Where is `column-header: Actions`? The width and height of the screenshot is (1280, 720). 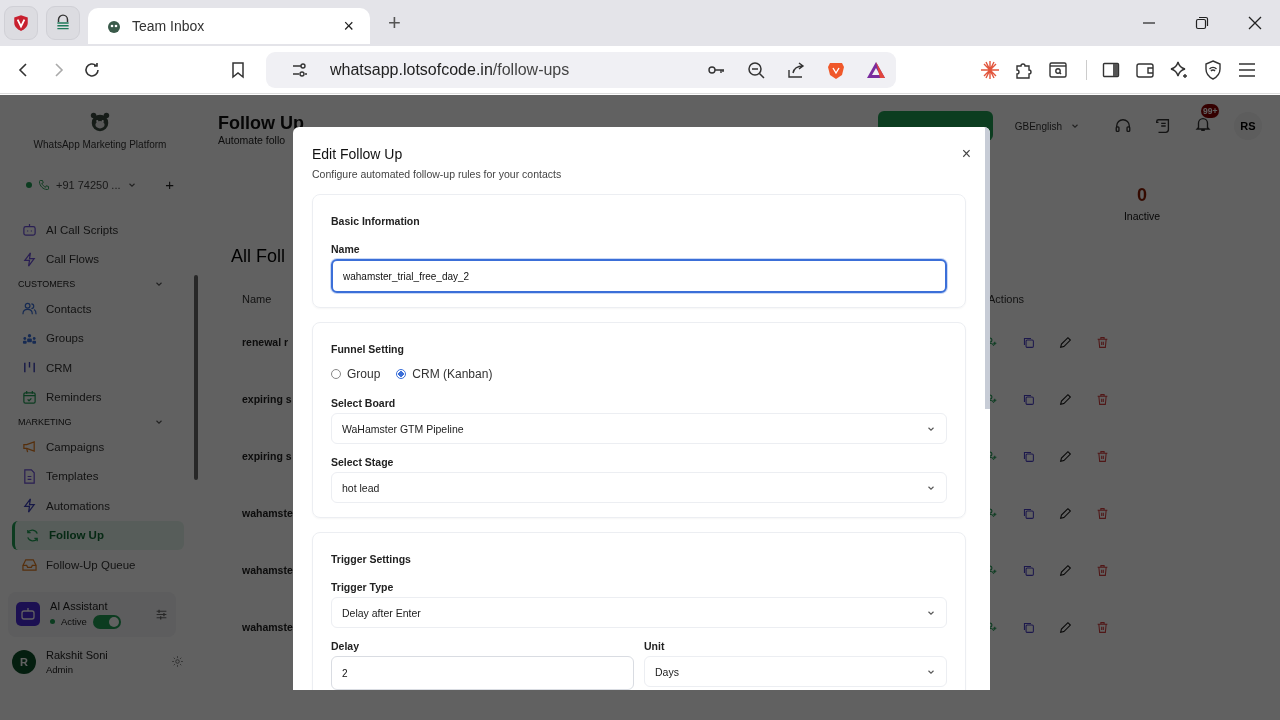
column-header: Actions is located at coordinates (1006, 300).